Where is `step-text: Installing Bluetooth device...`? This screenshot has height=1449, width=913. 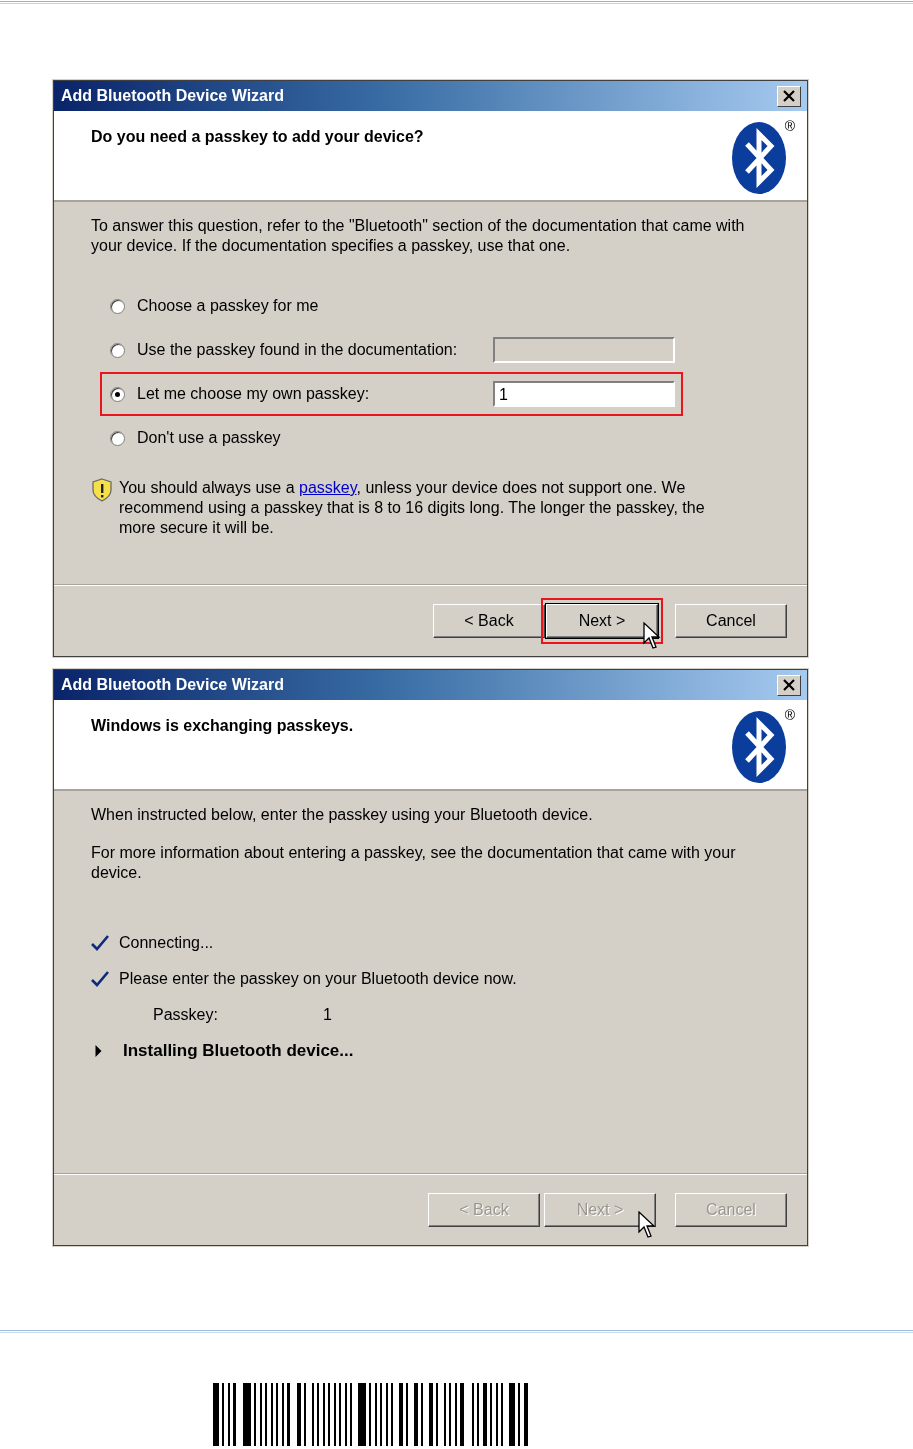 step-text: Installing Bluetooth device... is located at coordinates (238, 1051).